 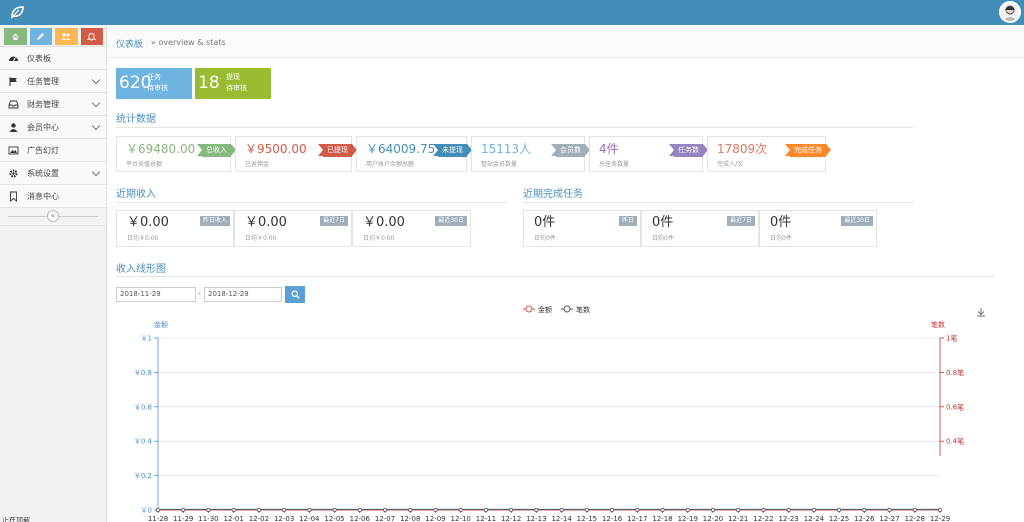 I want to click on pencil-icon, so click(x=41, y=36).